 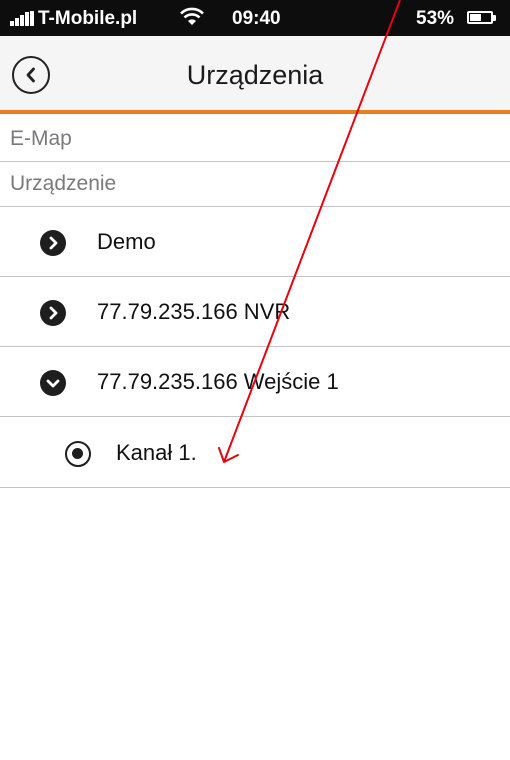 I want to click on page-title: Urządzenia, so click(x=255, y=75).